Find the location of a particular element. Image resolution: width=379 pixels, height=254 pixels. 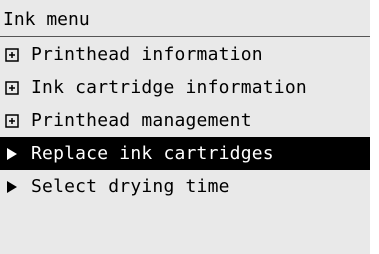

menu-item-select-drying-time: Select drying time is located at coordinates (185, 186).